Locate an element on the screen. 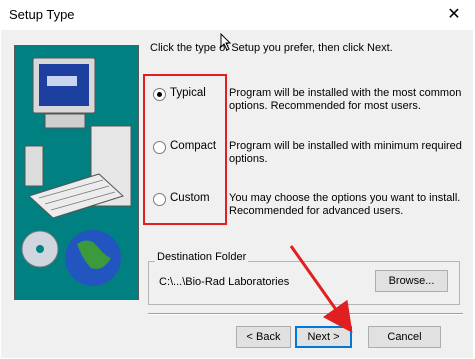  next-button: Next > is located at coordinates (323, 337).